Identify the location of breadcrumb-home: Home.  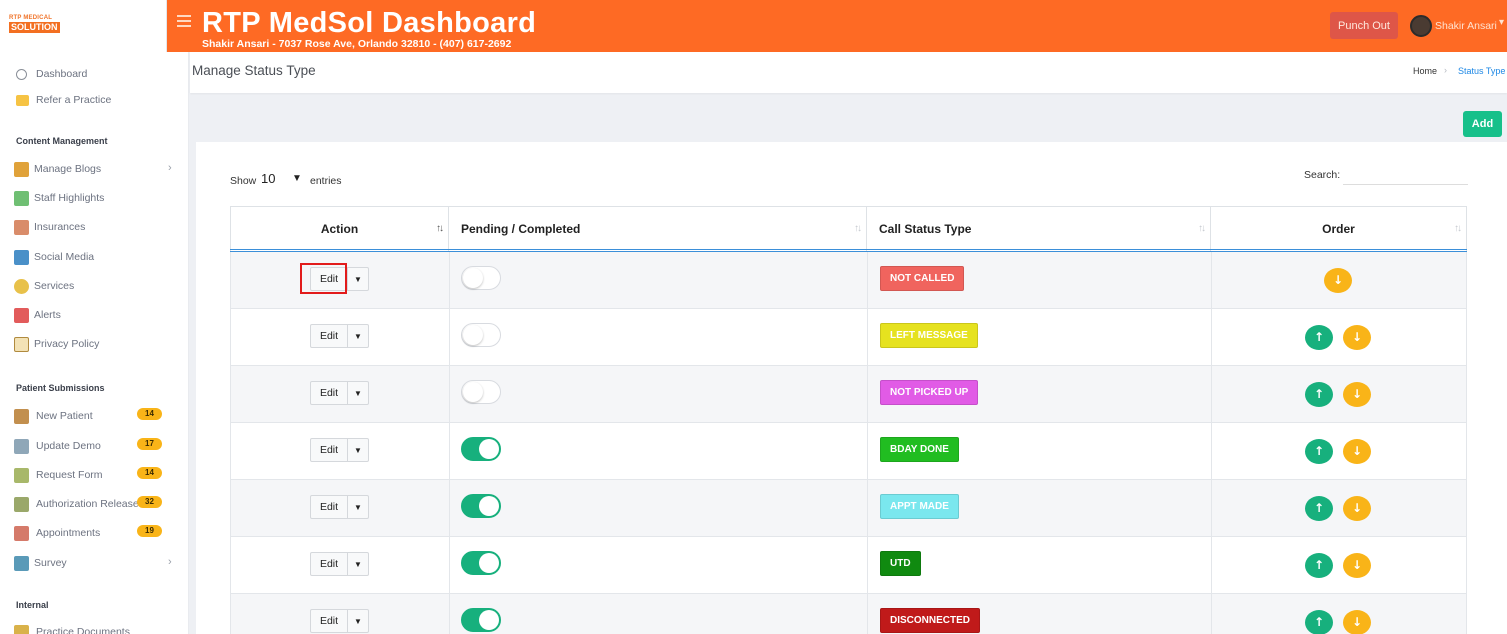
(1425, 71).